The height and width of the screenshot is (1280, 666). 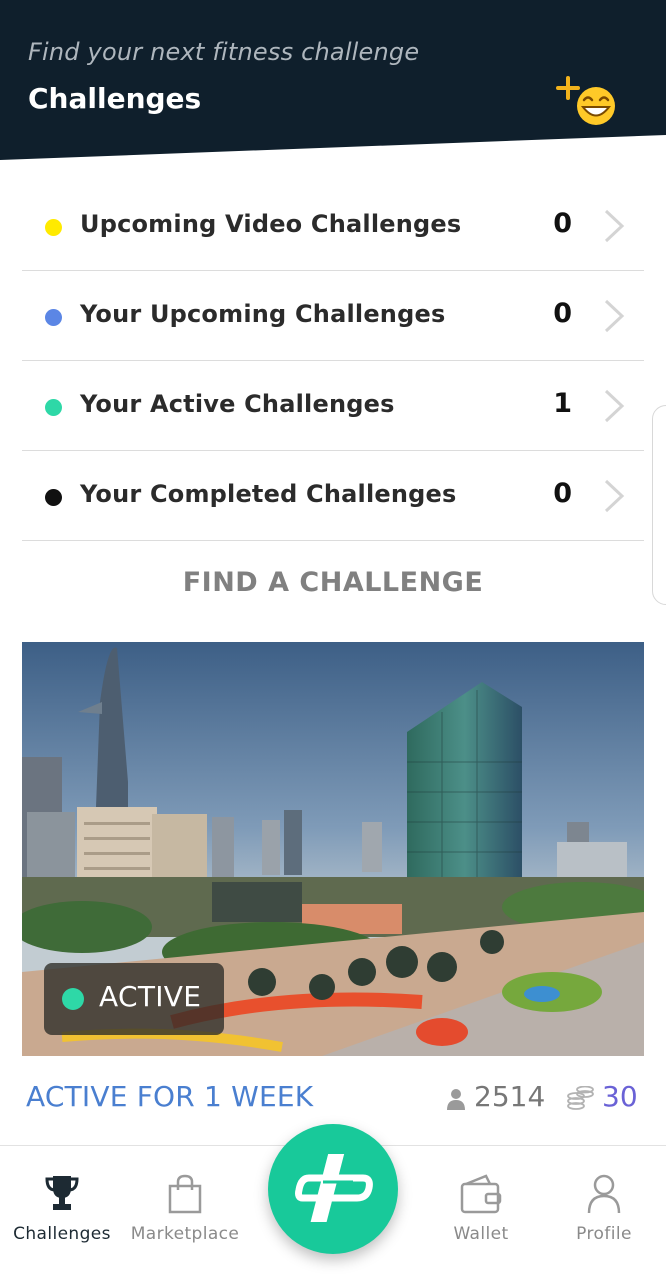 I want to click on nav-label: Wallet, so click(x=481, y=1234).